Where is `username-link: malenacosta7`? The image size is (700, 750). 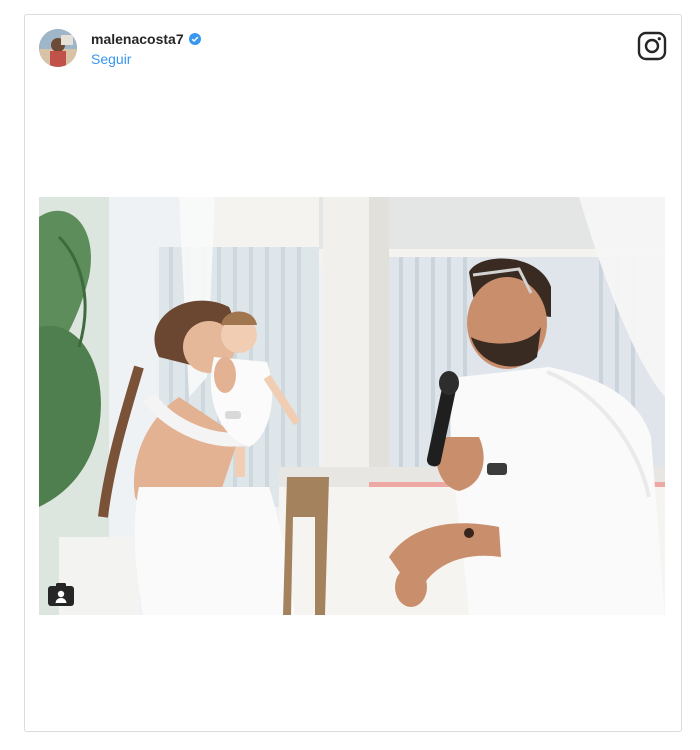
username-link: malenacosta7 is located at coordinates (146, 39).